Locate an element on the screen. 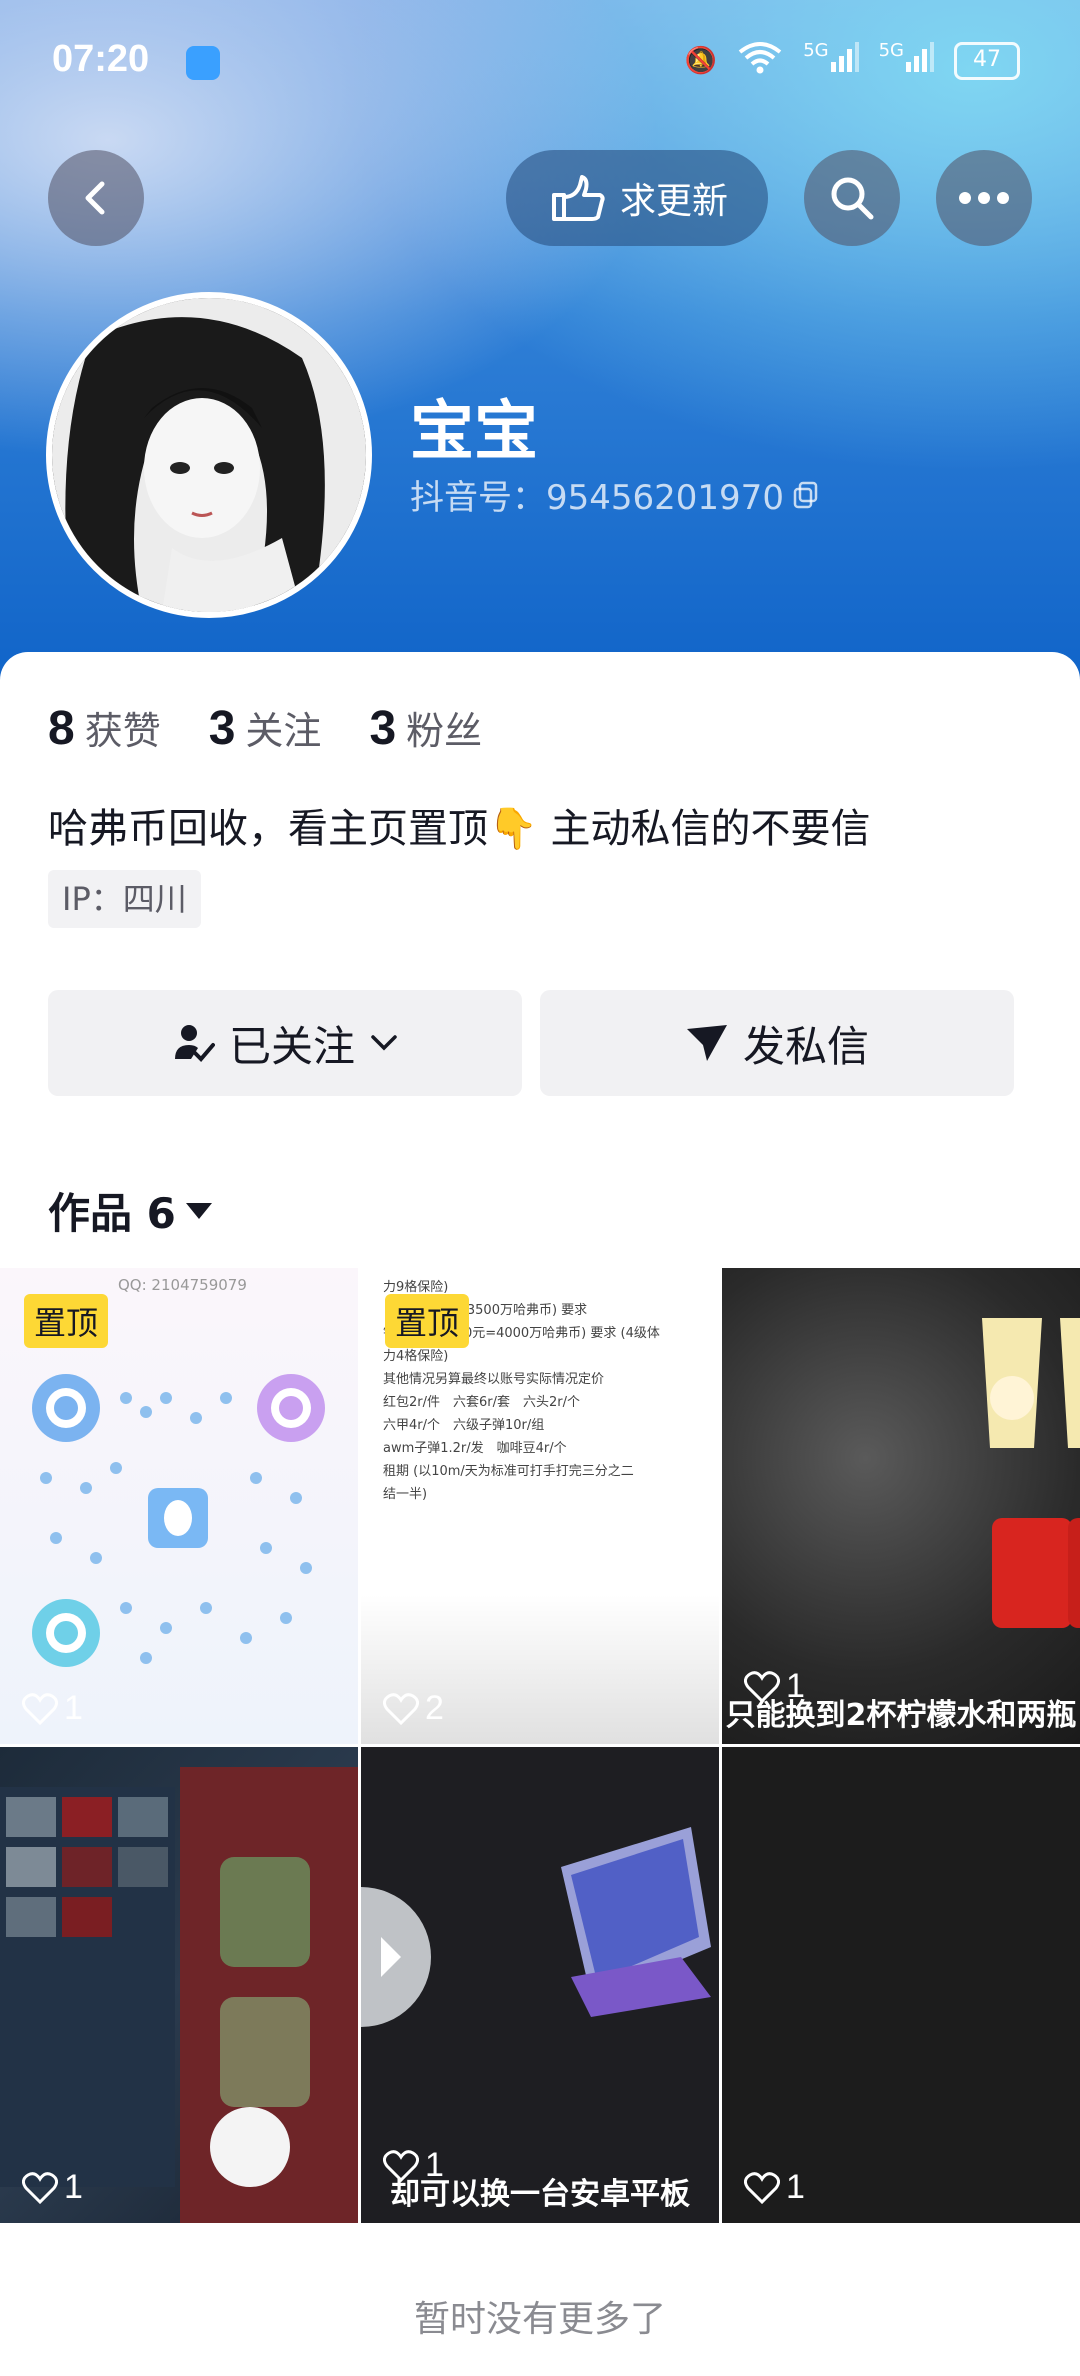 This screenshot has height=2376, width=1080. ip-location-tag: IP：四川 is located at coordinates (124, 899).